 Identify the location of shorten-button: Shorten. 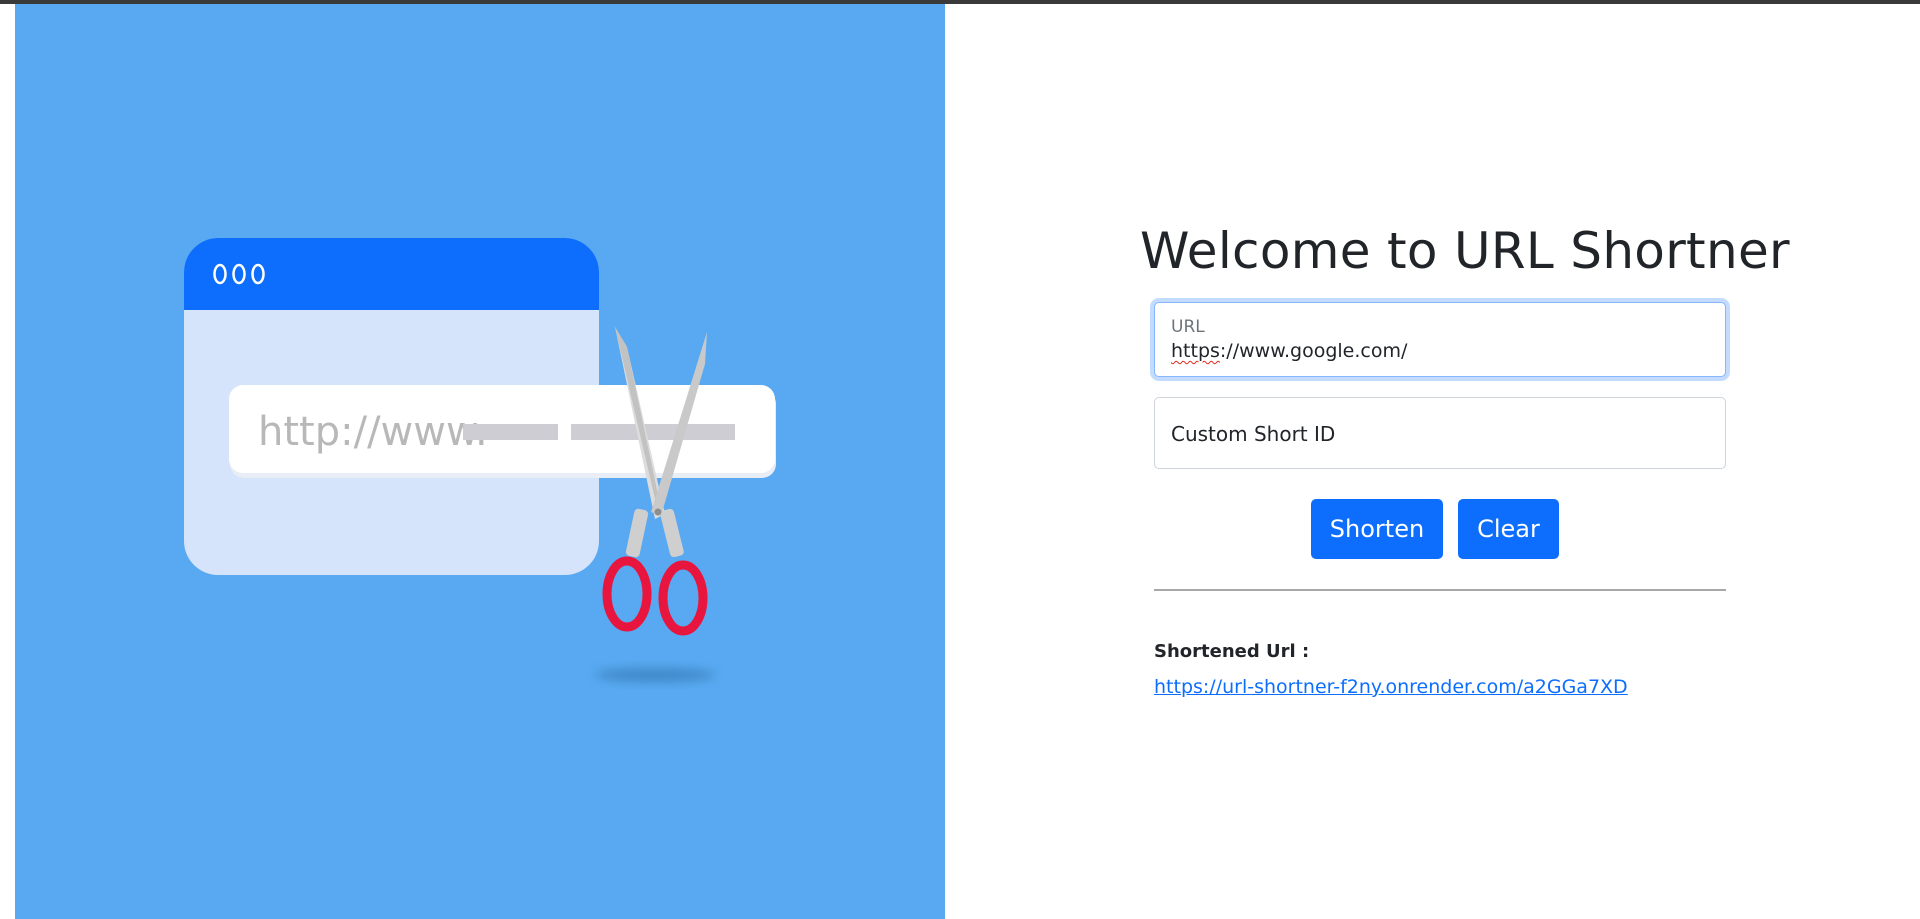
(1377, 529).